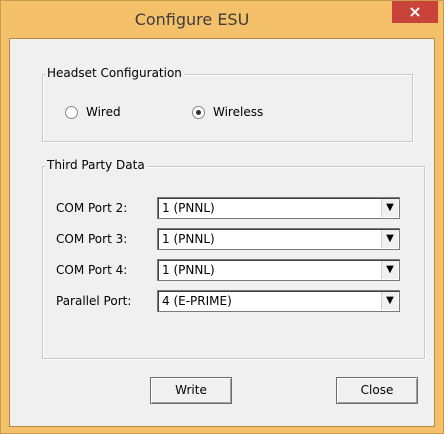 The width and height of the screenshot is (444, 434). Describe the element at coordinates (192, 19) in the screenshot. I see `window-title: Configure ESU` at that location.